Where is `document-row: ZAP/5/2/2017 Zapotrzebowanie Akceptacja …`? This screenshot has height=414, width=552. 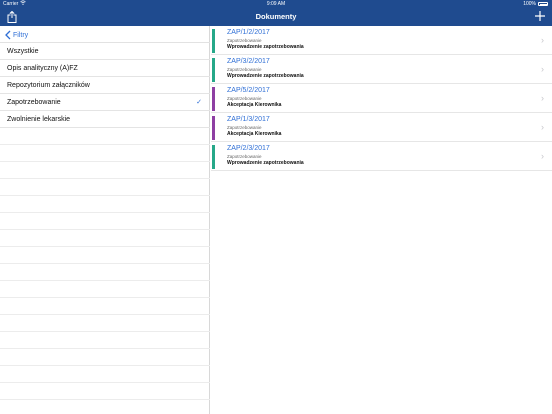 document-row: ZAP/5/2/2017 Zapotrzebowanie Akceptacja … is located at coordinates (381, 98).